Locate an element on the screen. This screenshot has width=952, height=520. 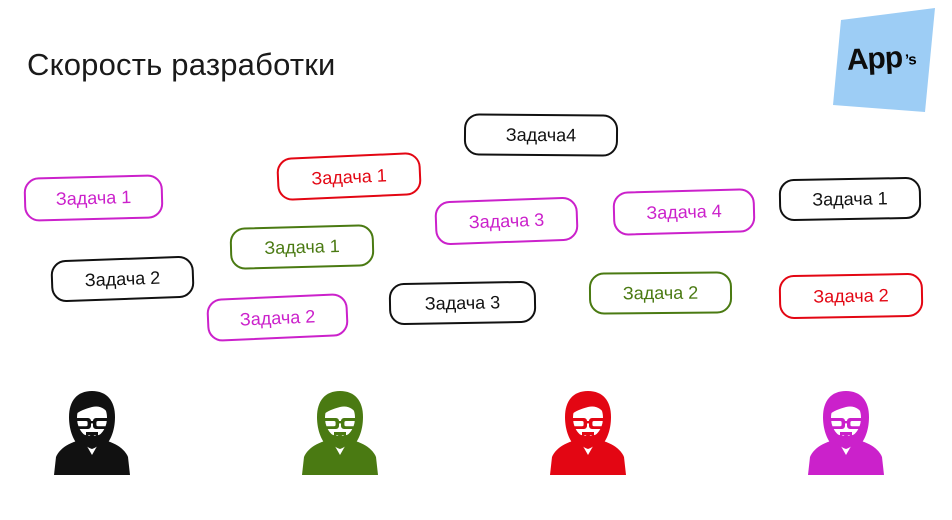
apps-logo: App’s is located at coordinates (883, 61).